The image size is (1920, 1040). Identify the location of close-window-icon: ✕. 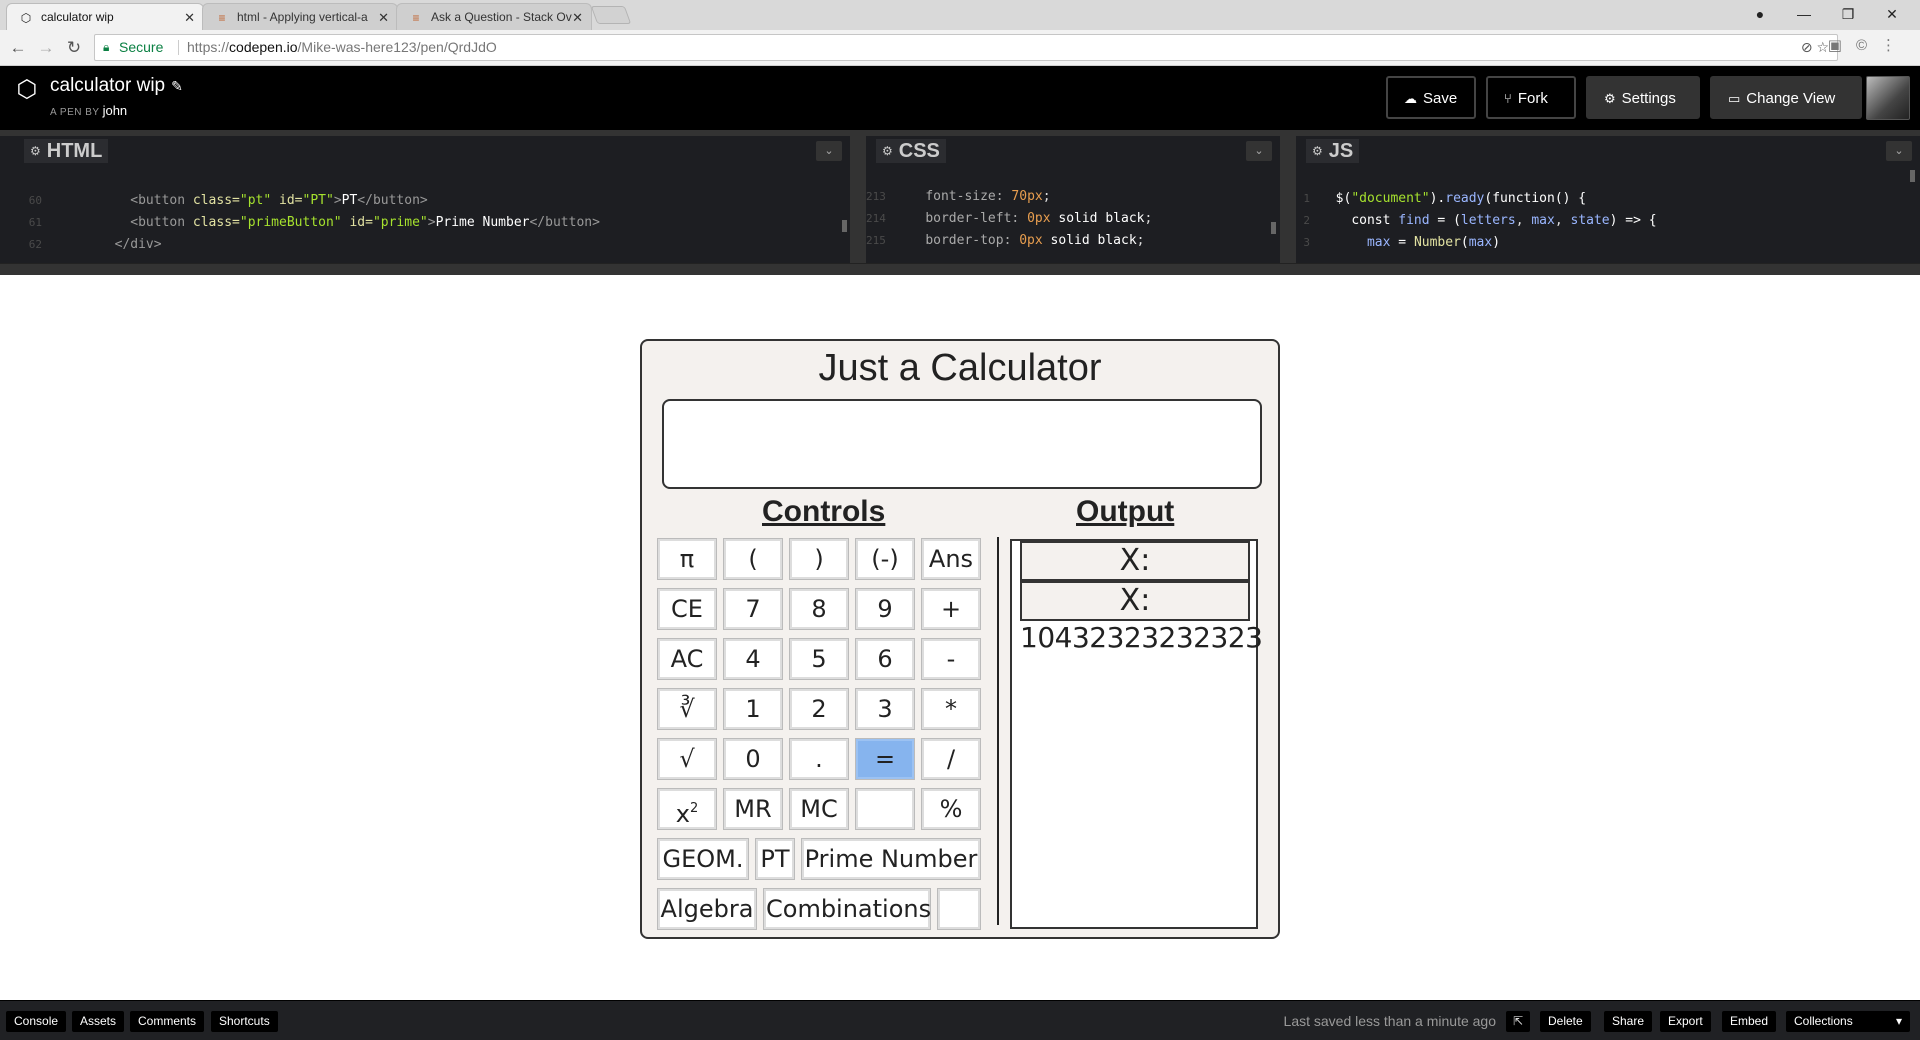
(1892, 15).